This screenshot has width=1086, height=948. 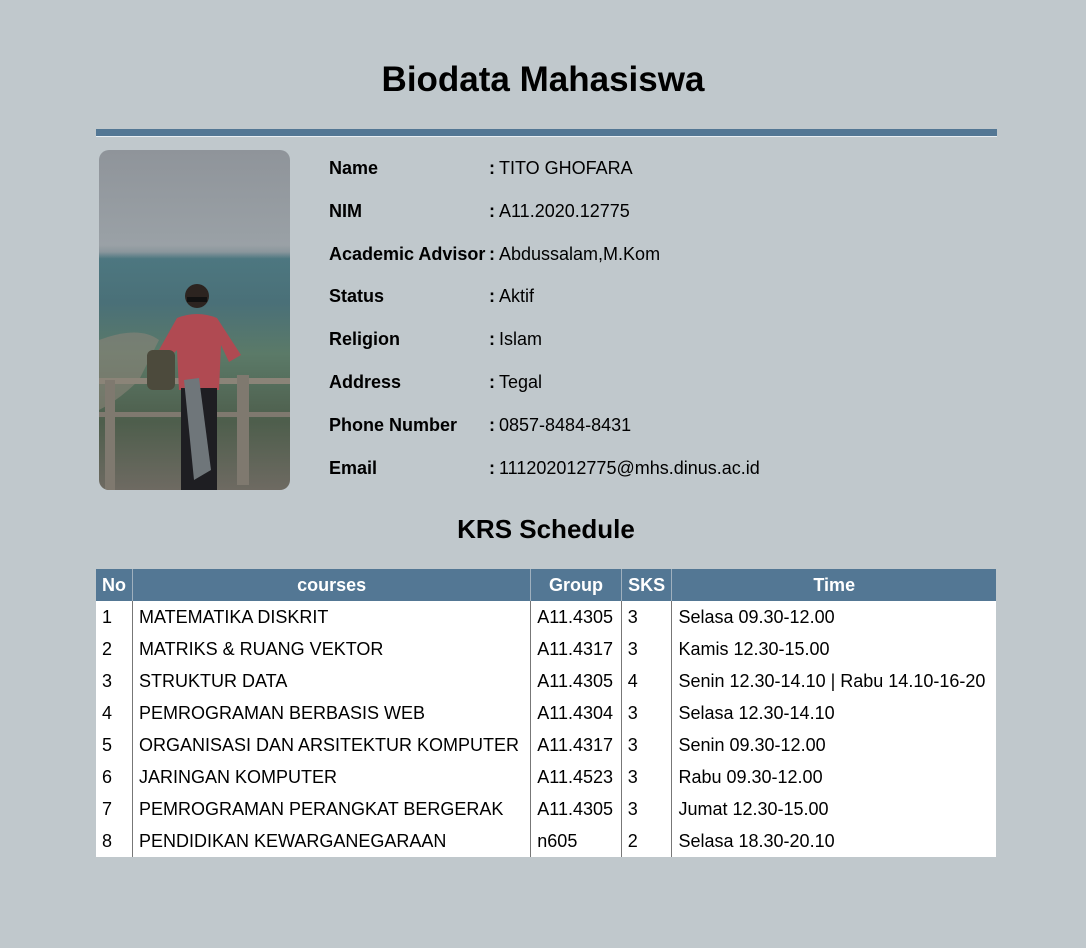 I want to click on info-label: Address, so click(x=365, y=381).